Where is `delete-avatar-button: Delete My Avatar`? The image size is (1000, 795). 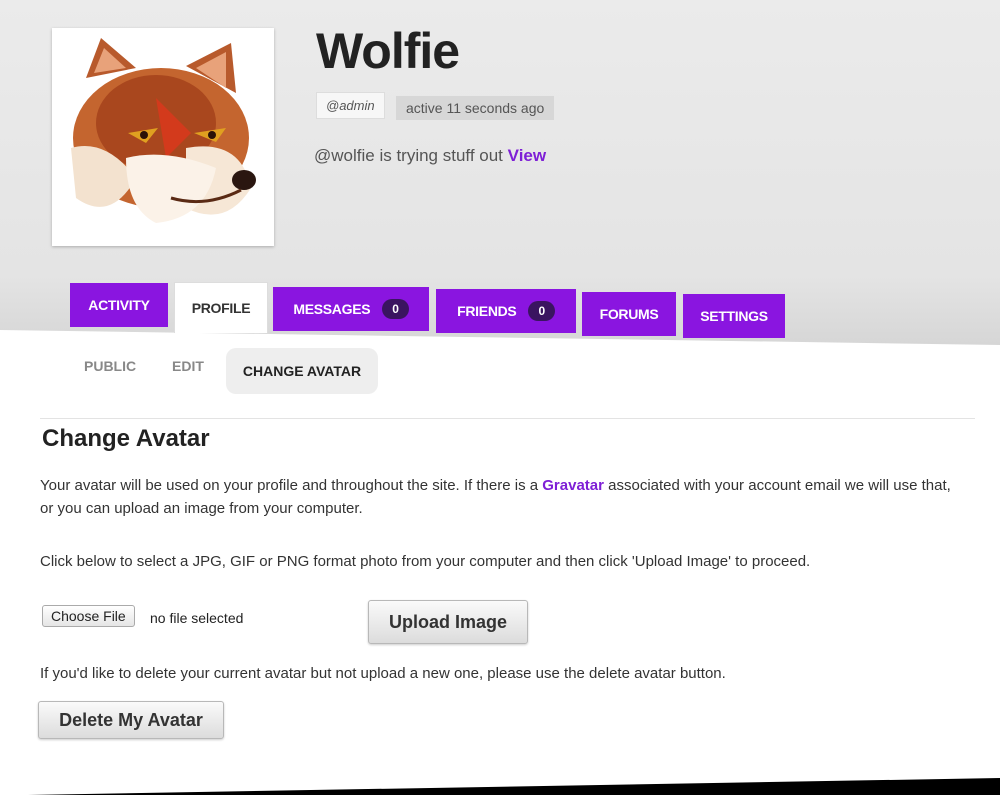 delete-avatar-button: Delete My Avatar is located at coordinates (131, 720).